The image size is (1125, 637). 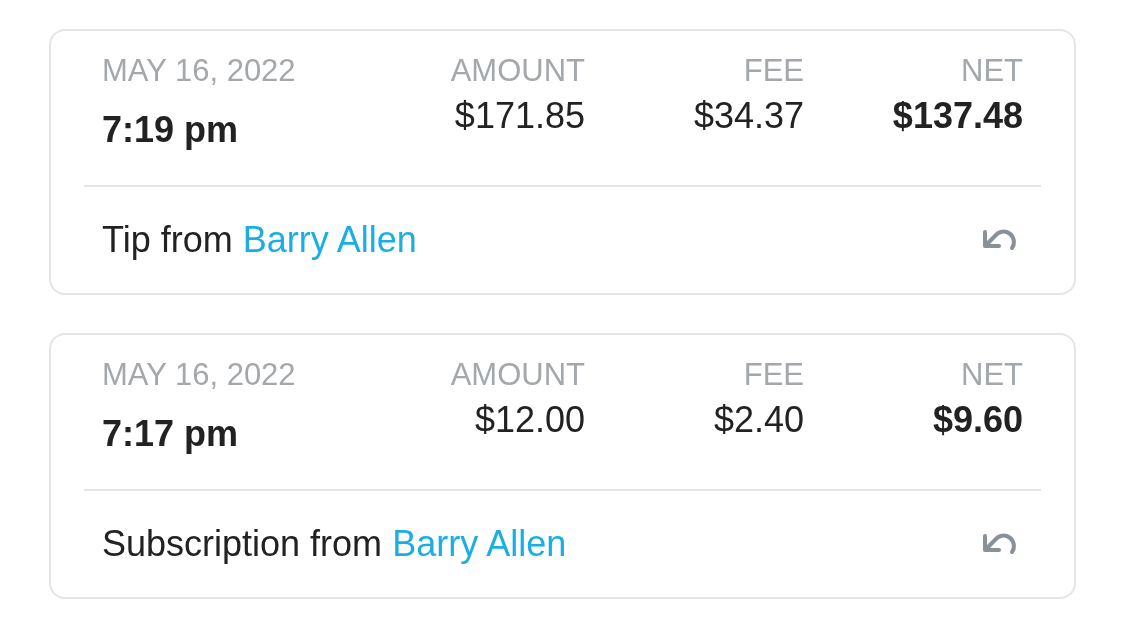 I want to click on column-value: $137.48, so click(x=957, y=116).